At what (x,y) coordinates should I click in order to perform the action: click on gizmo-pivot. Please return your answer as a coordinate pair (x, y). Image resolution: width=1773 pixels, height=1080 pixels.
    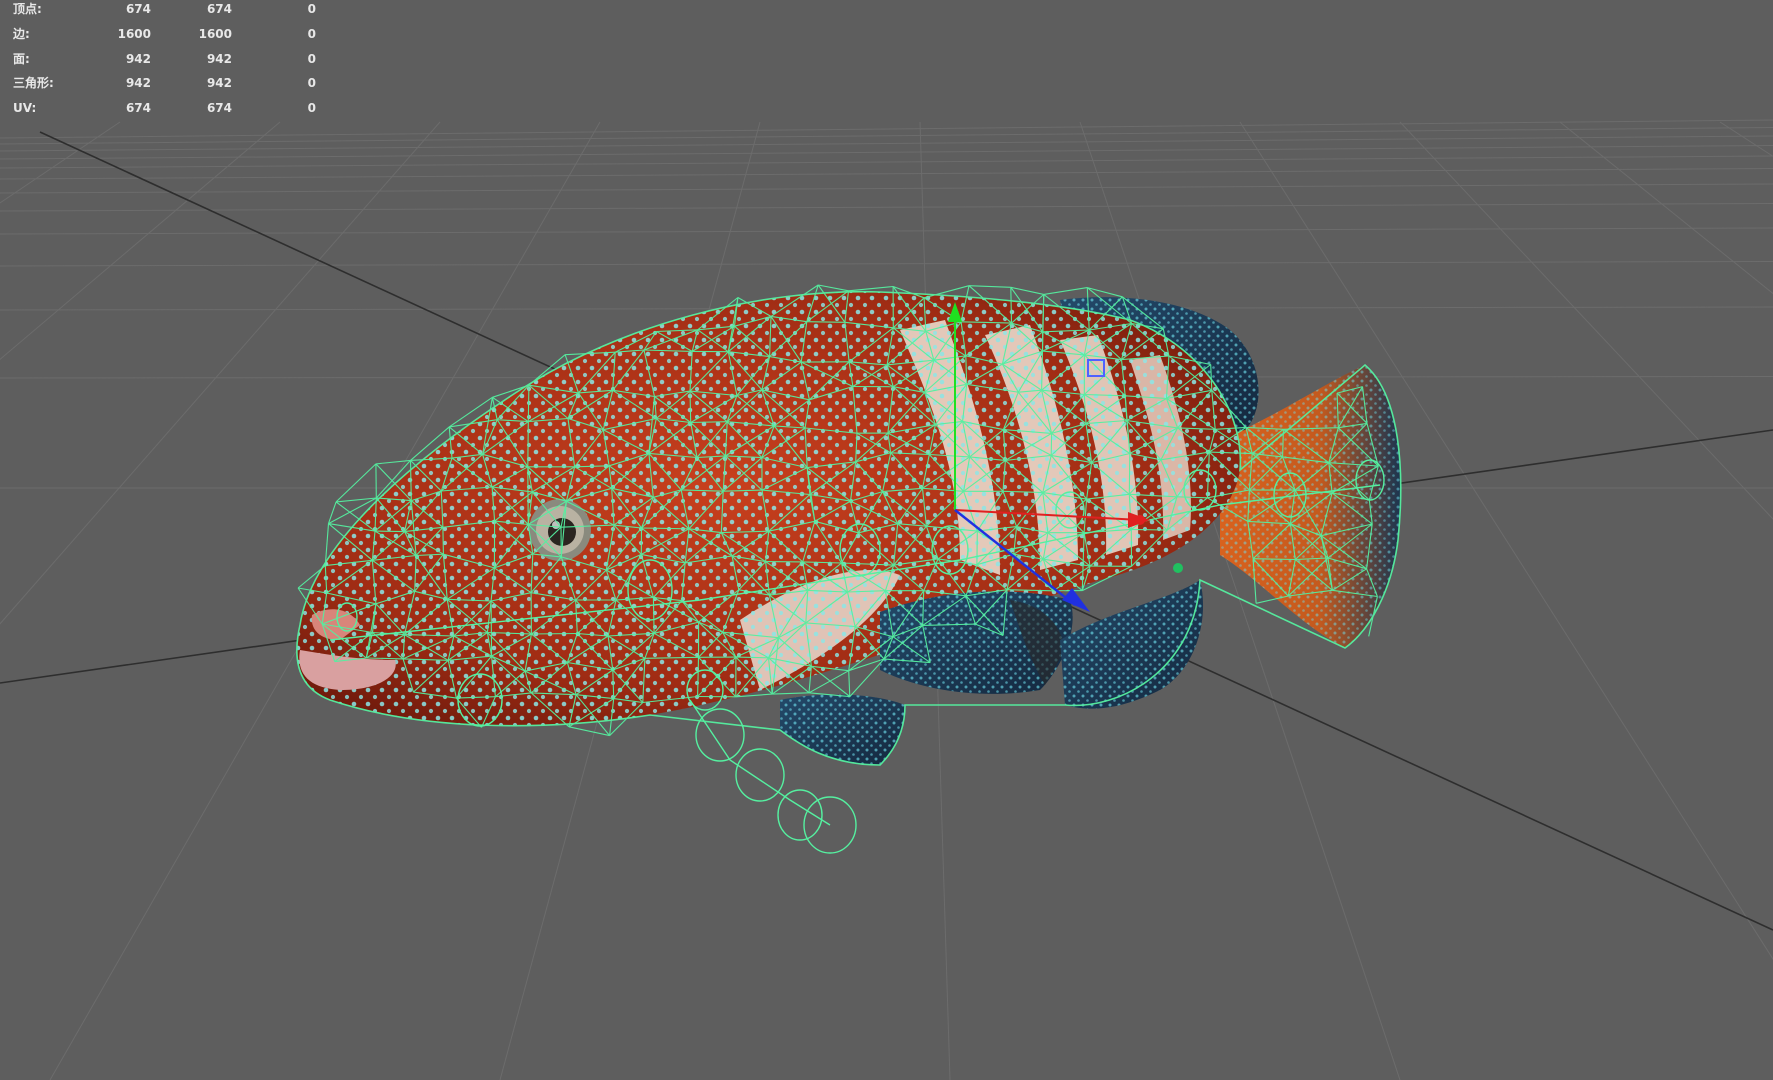
    Looking at the image, I should click on (1178, 568).